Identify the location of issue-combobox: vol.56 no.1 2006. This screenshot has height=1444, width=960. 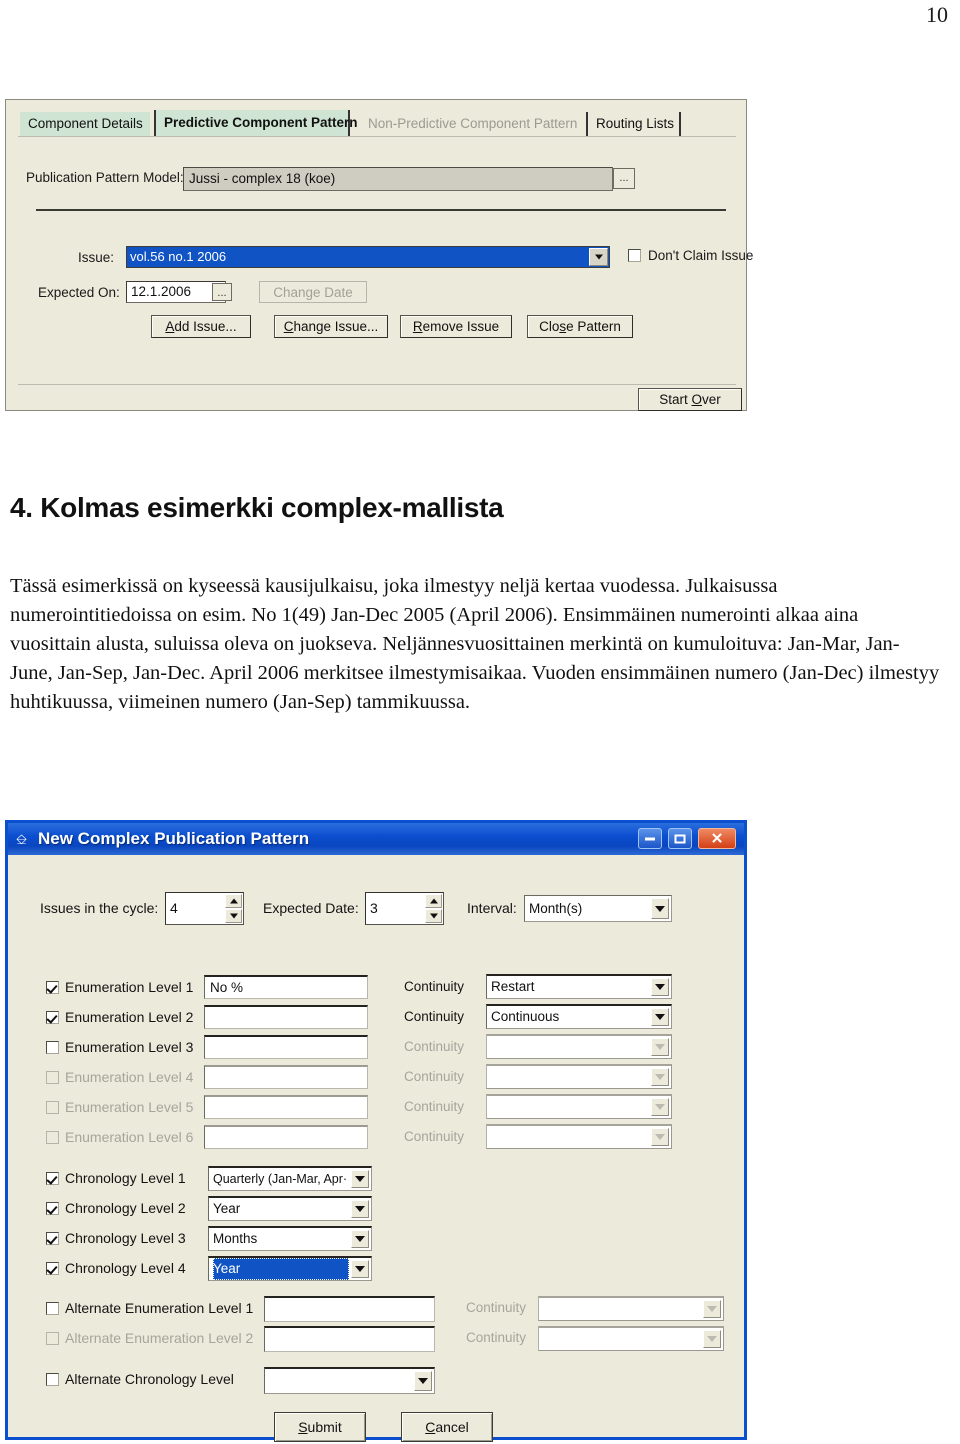
(368, 257).